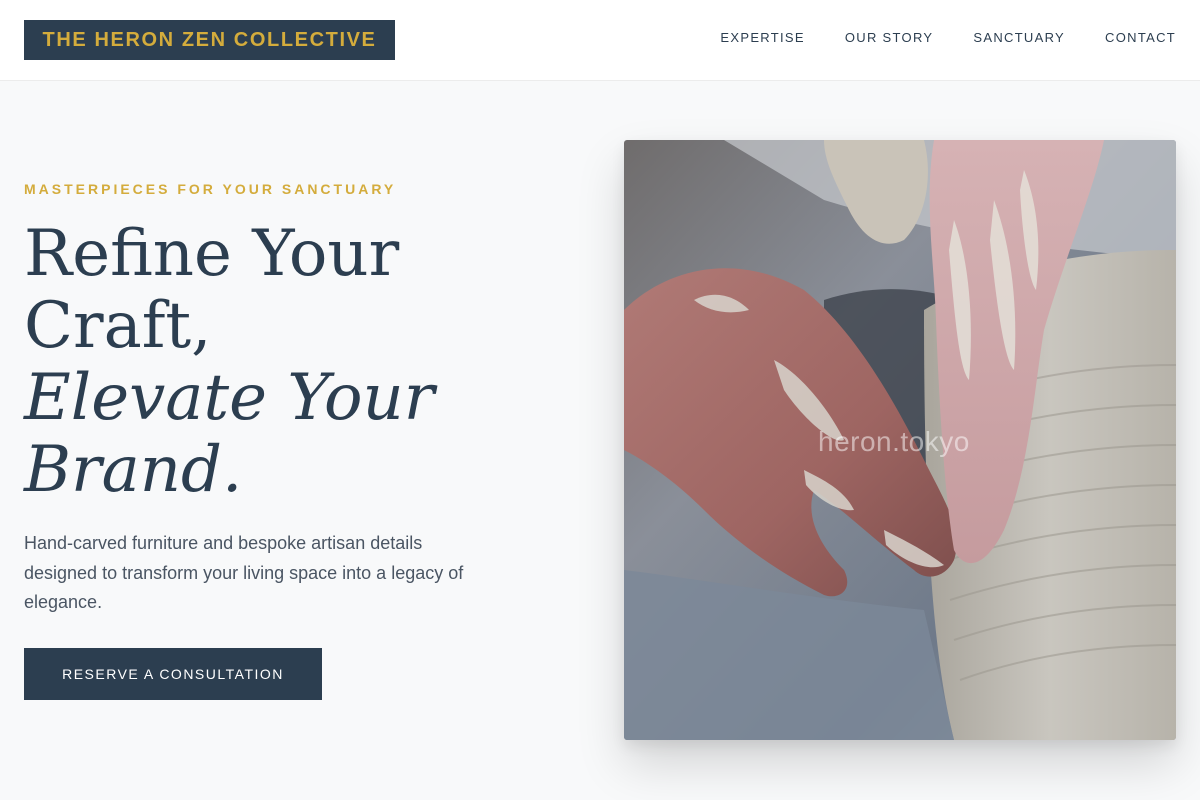 Image resolution: width=1200 pixels, height=800 pixels. What do you see at coordinates (229, 434) in the screenshot?
I see `headline-italic: Elevate Your Brand.` at bounding box center [229, 434].